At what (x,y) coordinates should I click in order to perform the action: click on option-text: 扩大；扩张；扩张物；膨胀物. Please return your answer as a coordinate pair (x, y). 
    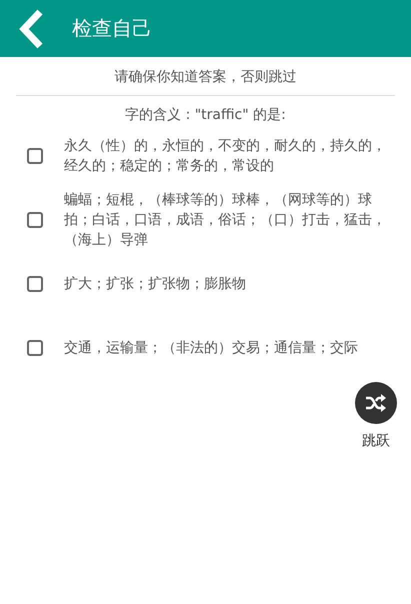
    Looking at the image, I should click on (227, 284).